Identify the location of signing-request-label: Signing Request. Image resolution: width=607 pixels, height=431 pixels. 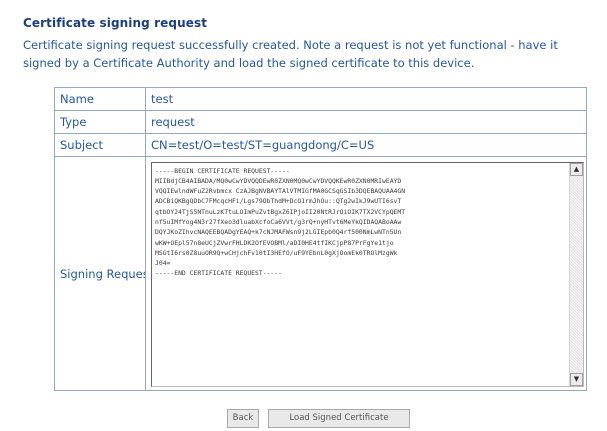
(100, 273).